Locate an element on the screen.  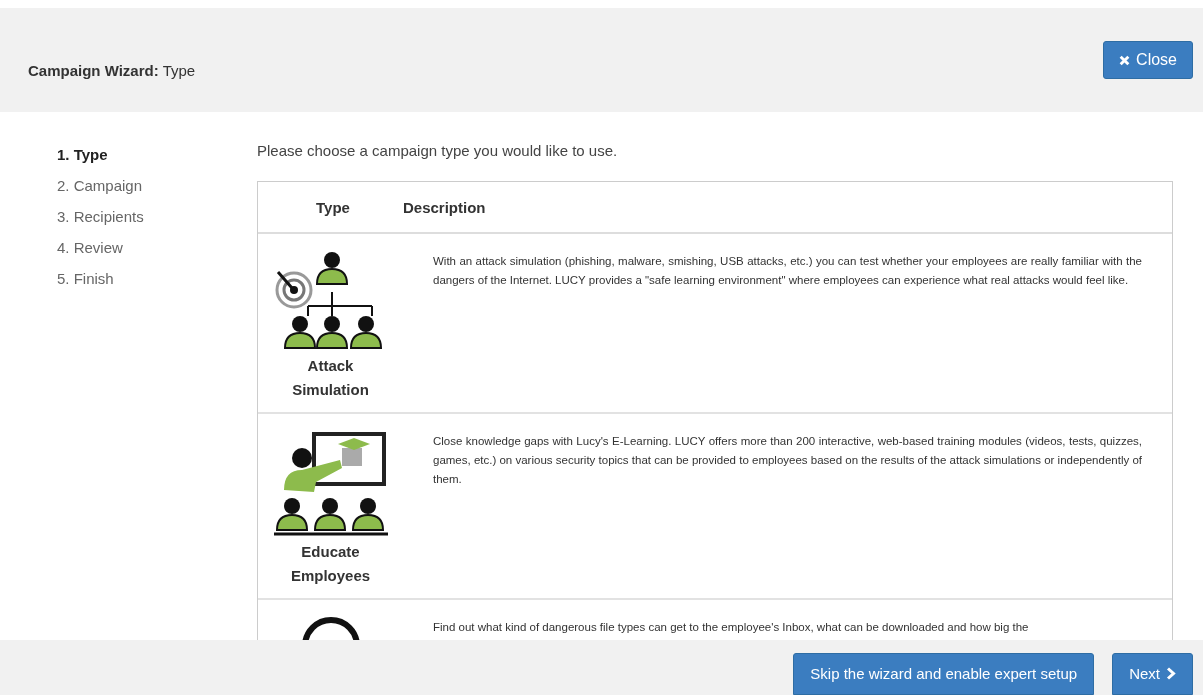
chevron-right-icon is located at coordinates (1171, 673).